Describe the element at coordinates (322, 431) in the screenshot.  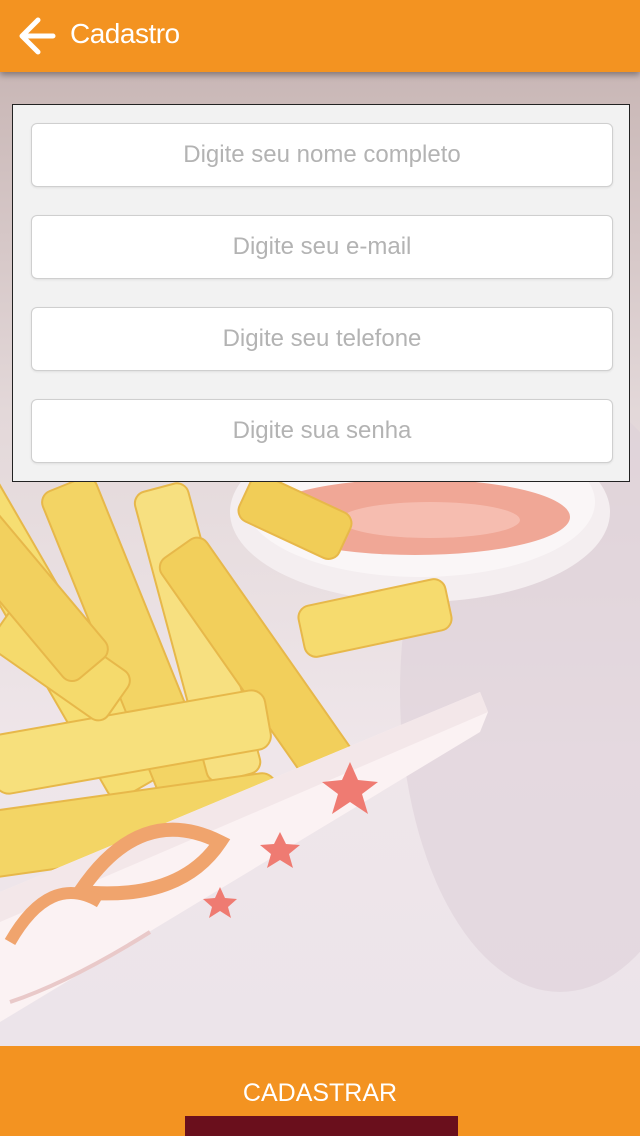
I see `password-field` at that location.